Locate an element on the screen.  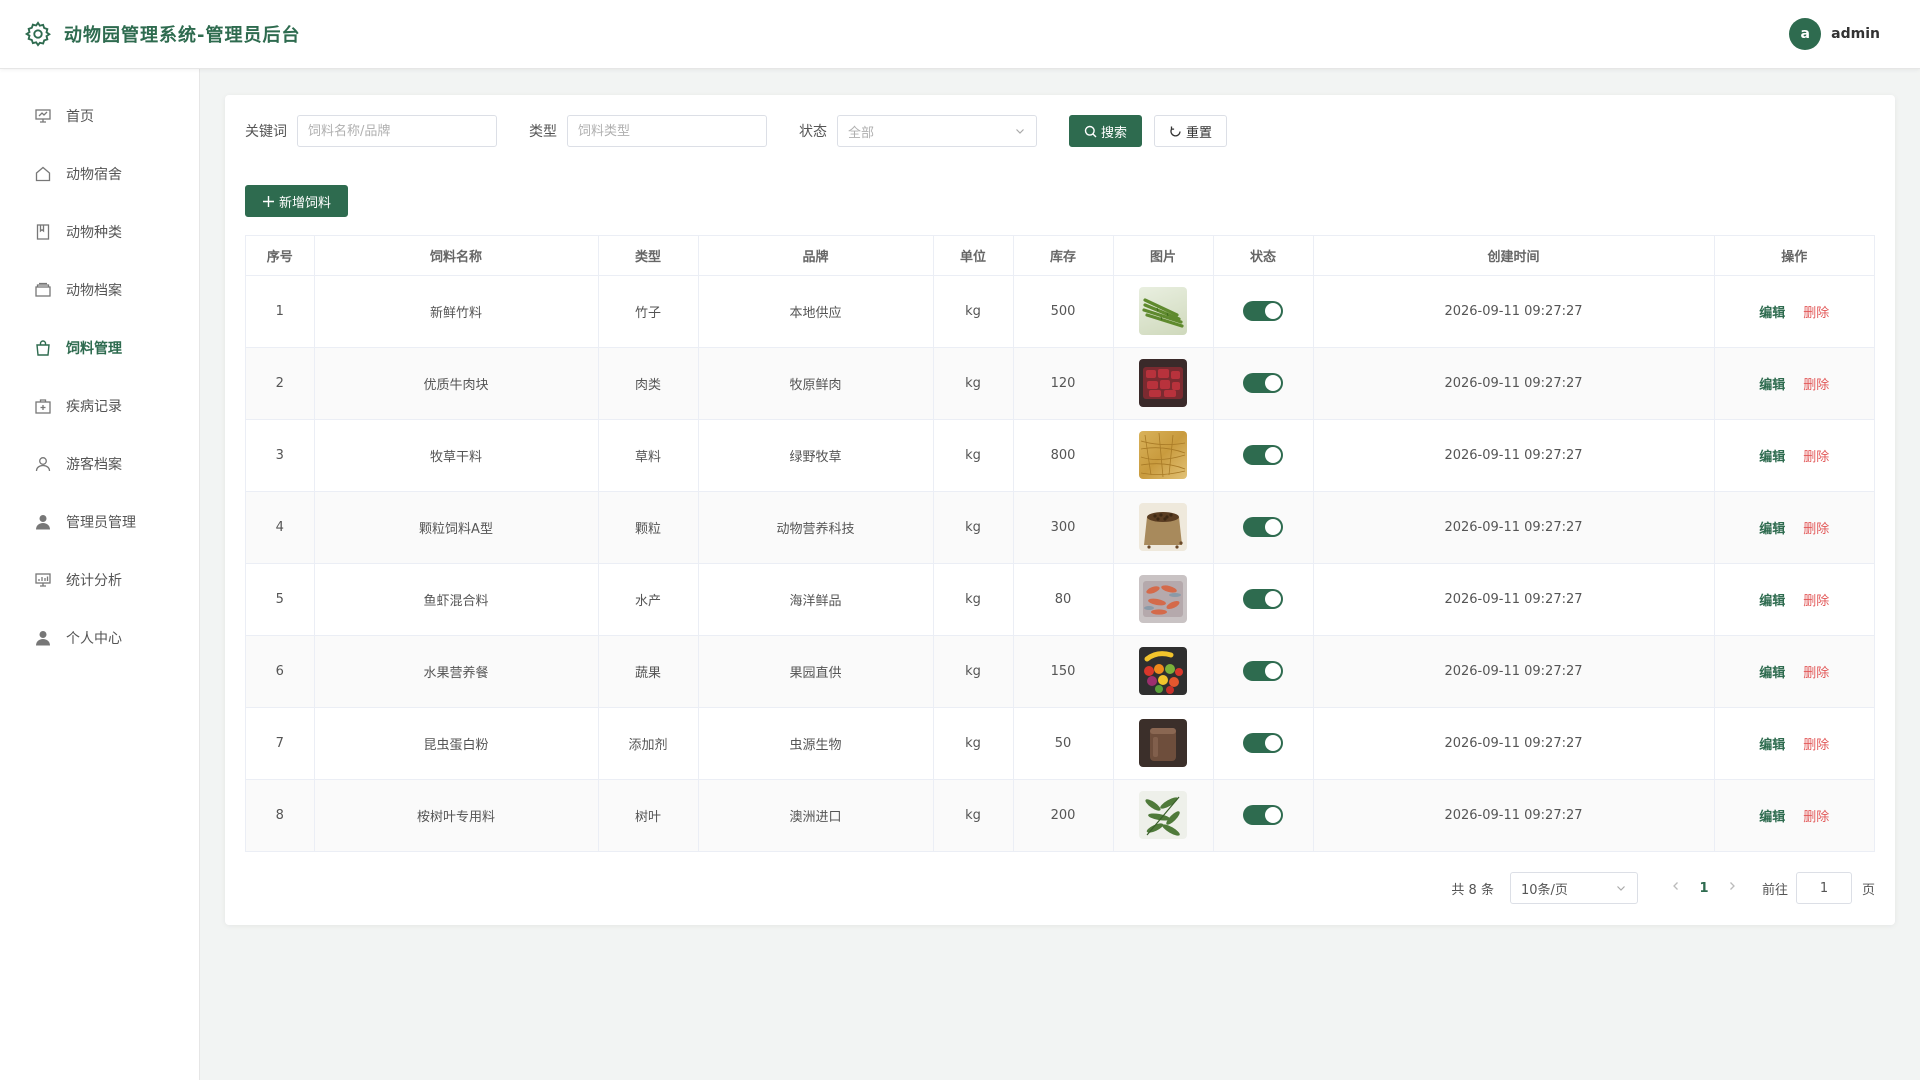
user-menu: a admin is located at coordinates (1834, 34).